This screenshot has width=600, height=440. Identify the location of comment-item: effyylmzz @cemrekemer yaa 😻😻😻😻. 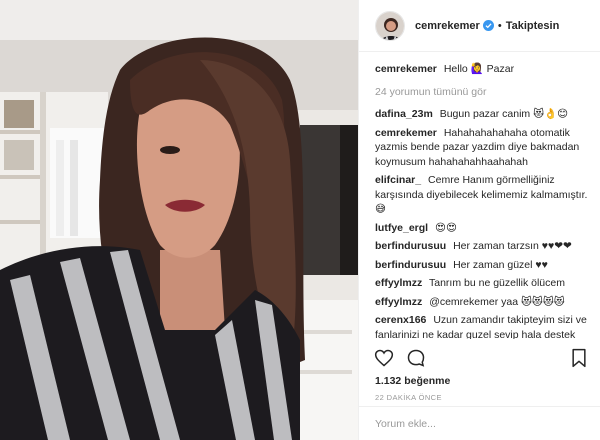
(483, 302).